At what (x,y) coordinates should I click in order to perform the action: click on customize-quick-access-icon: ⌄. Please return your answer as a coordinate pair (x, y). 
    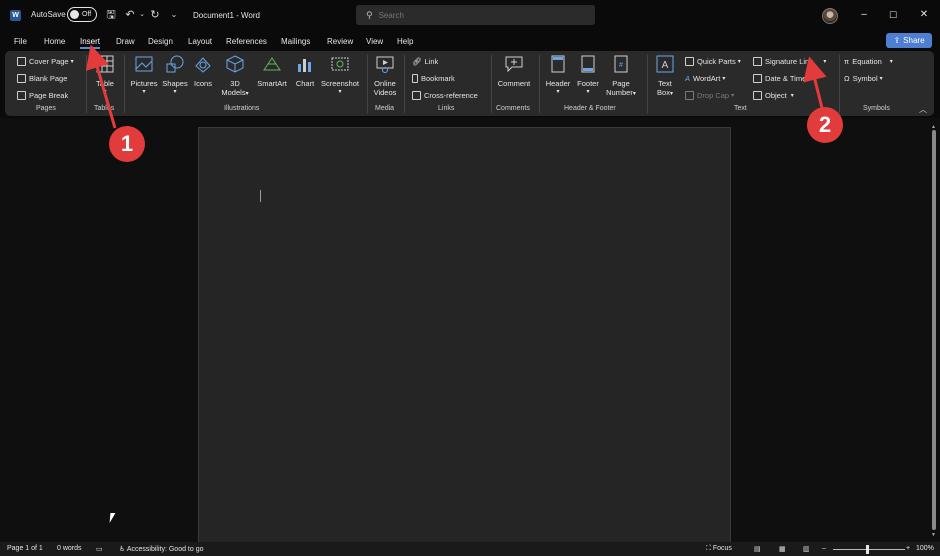
    Looking at the image, I should click on (174, 15).